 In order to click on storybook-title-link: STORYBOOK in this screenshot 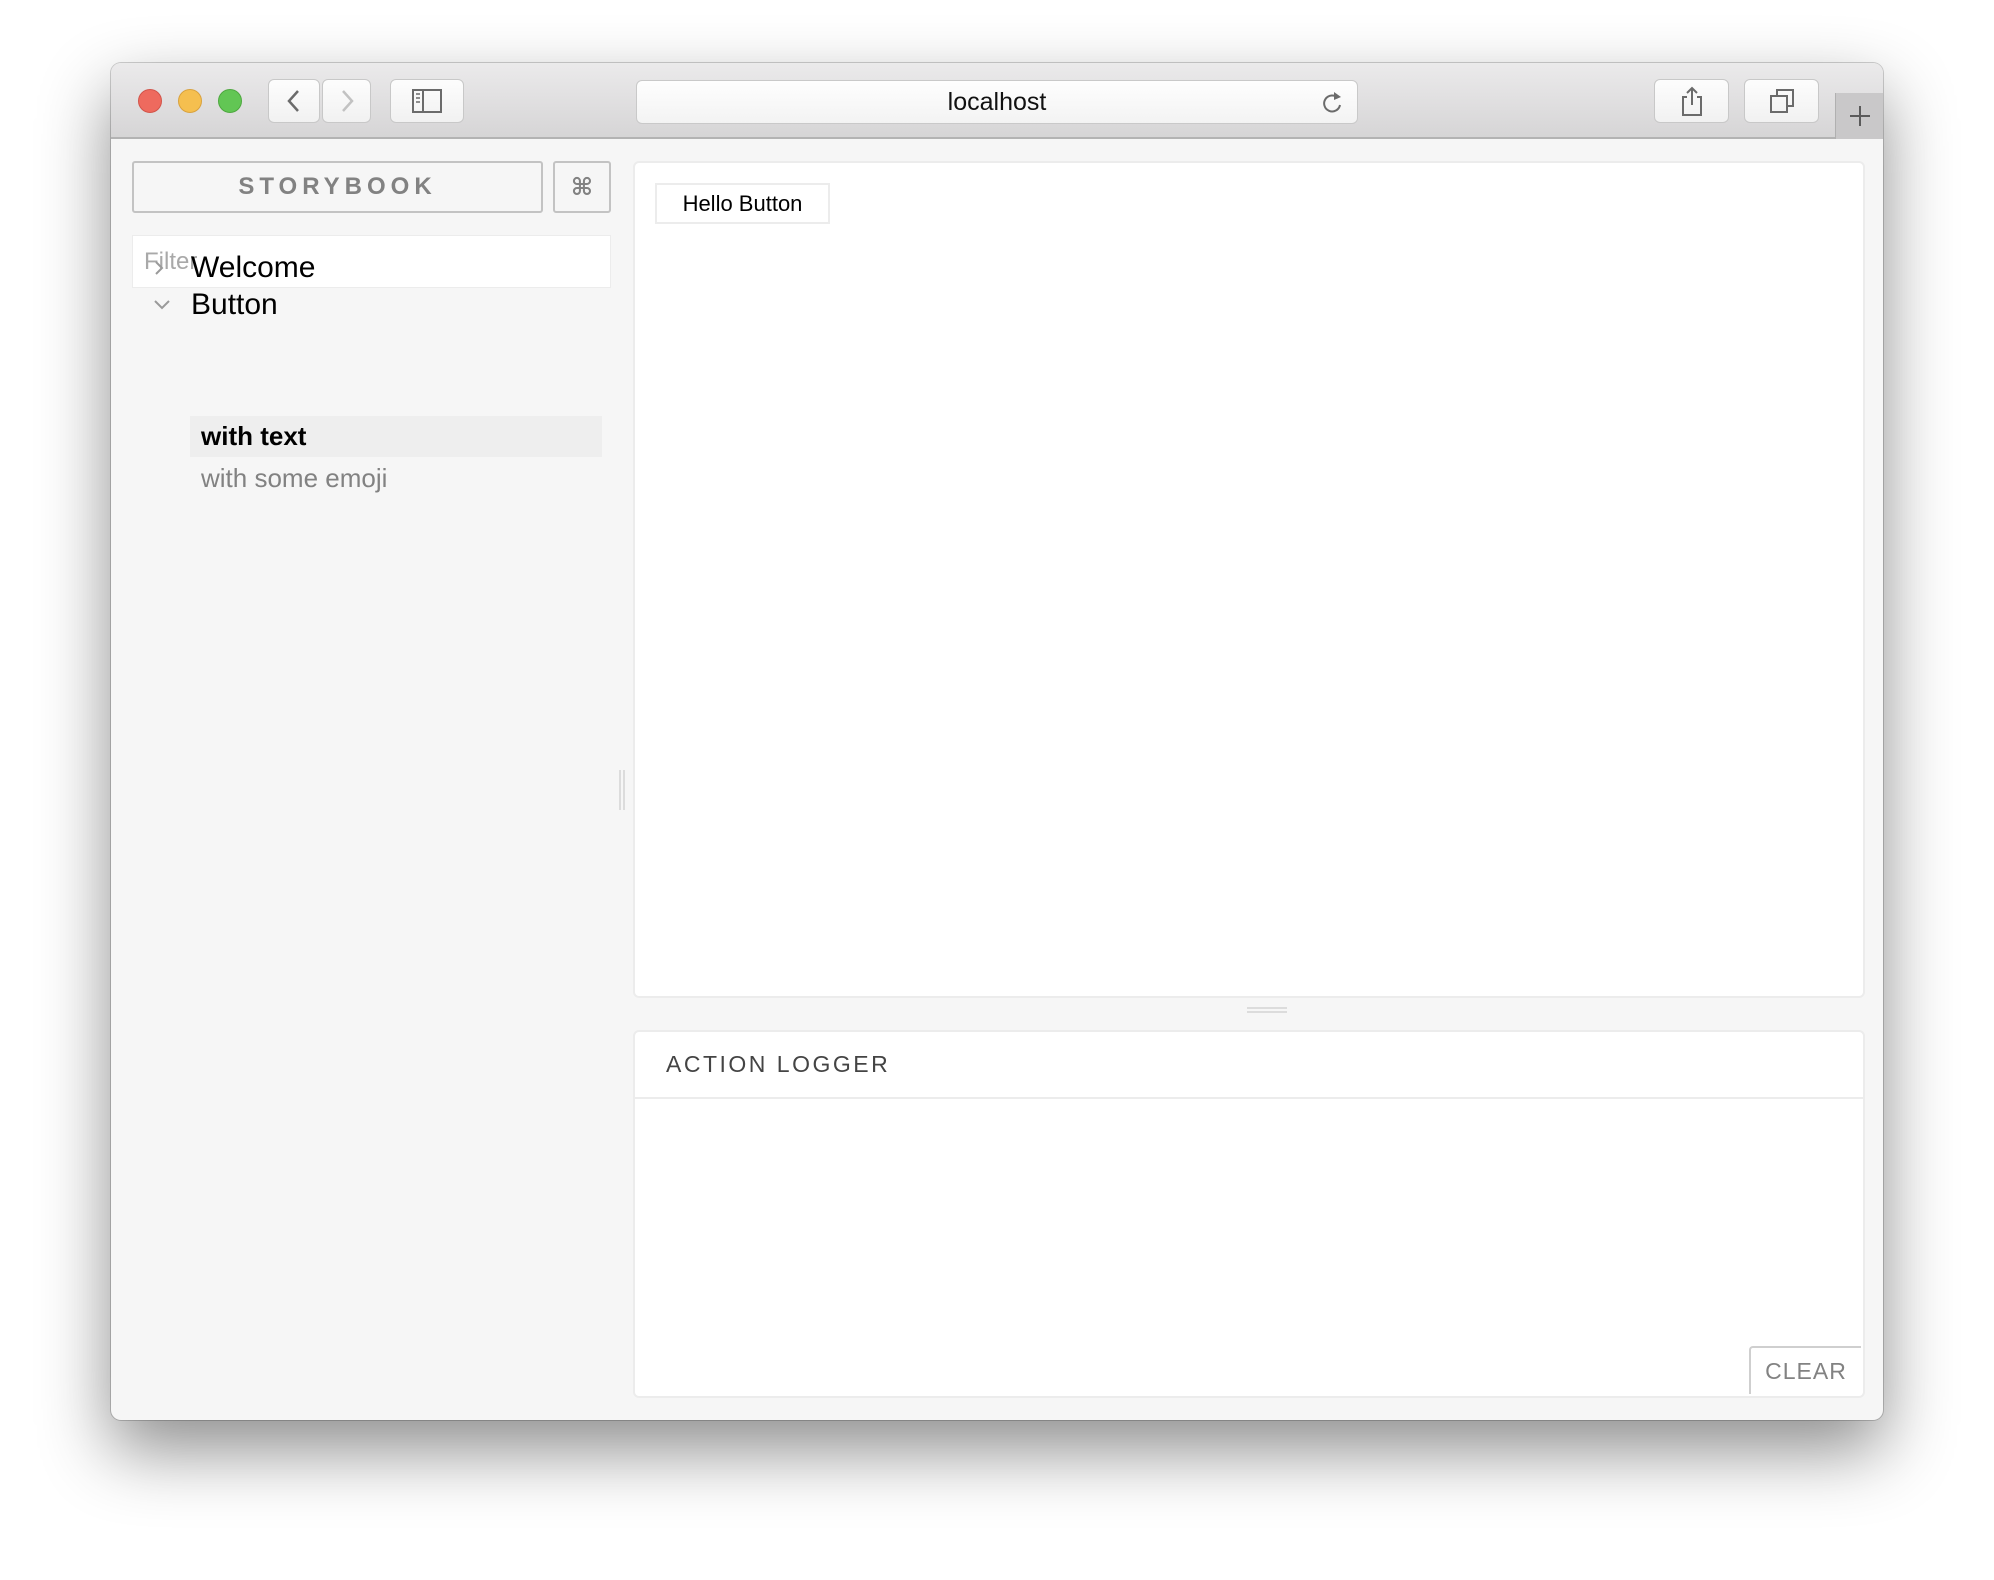, I will do `click(337, 187)`.